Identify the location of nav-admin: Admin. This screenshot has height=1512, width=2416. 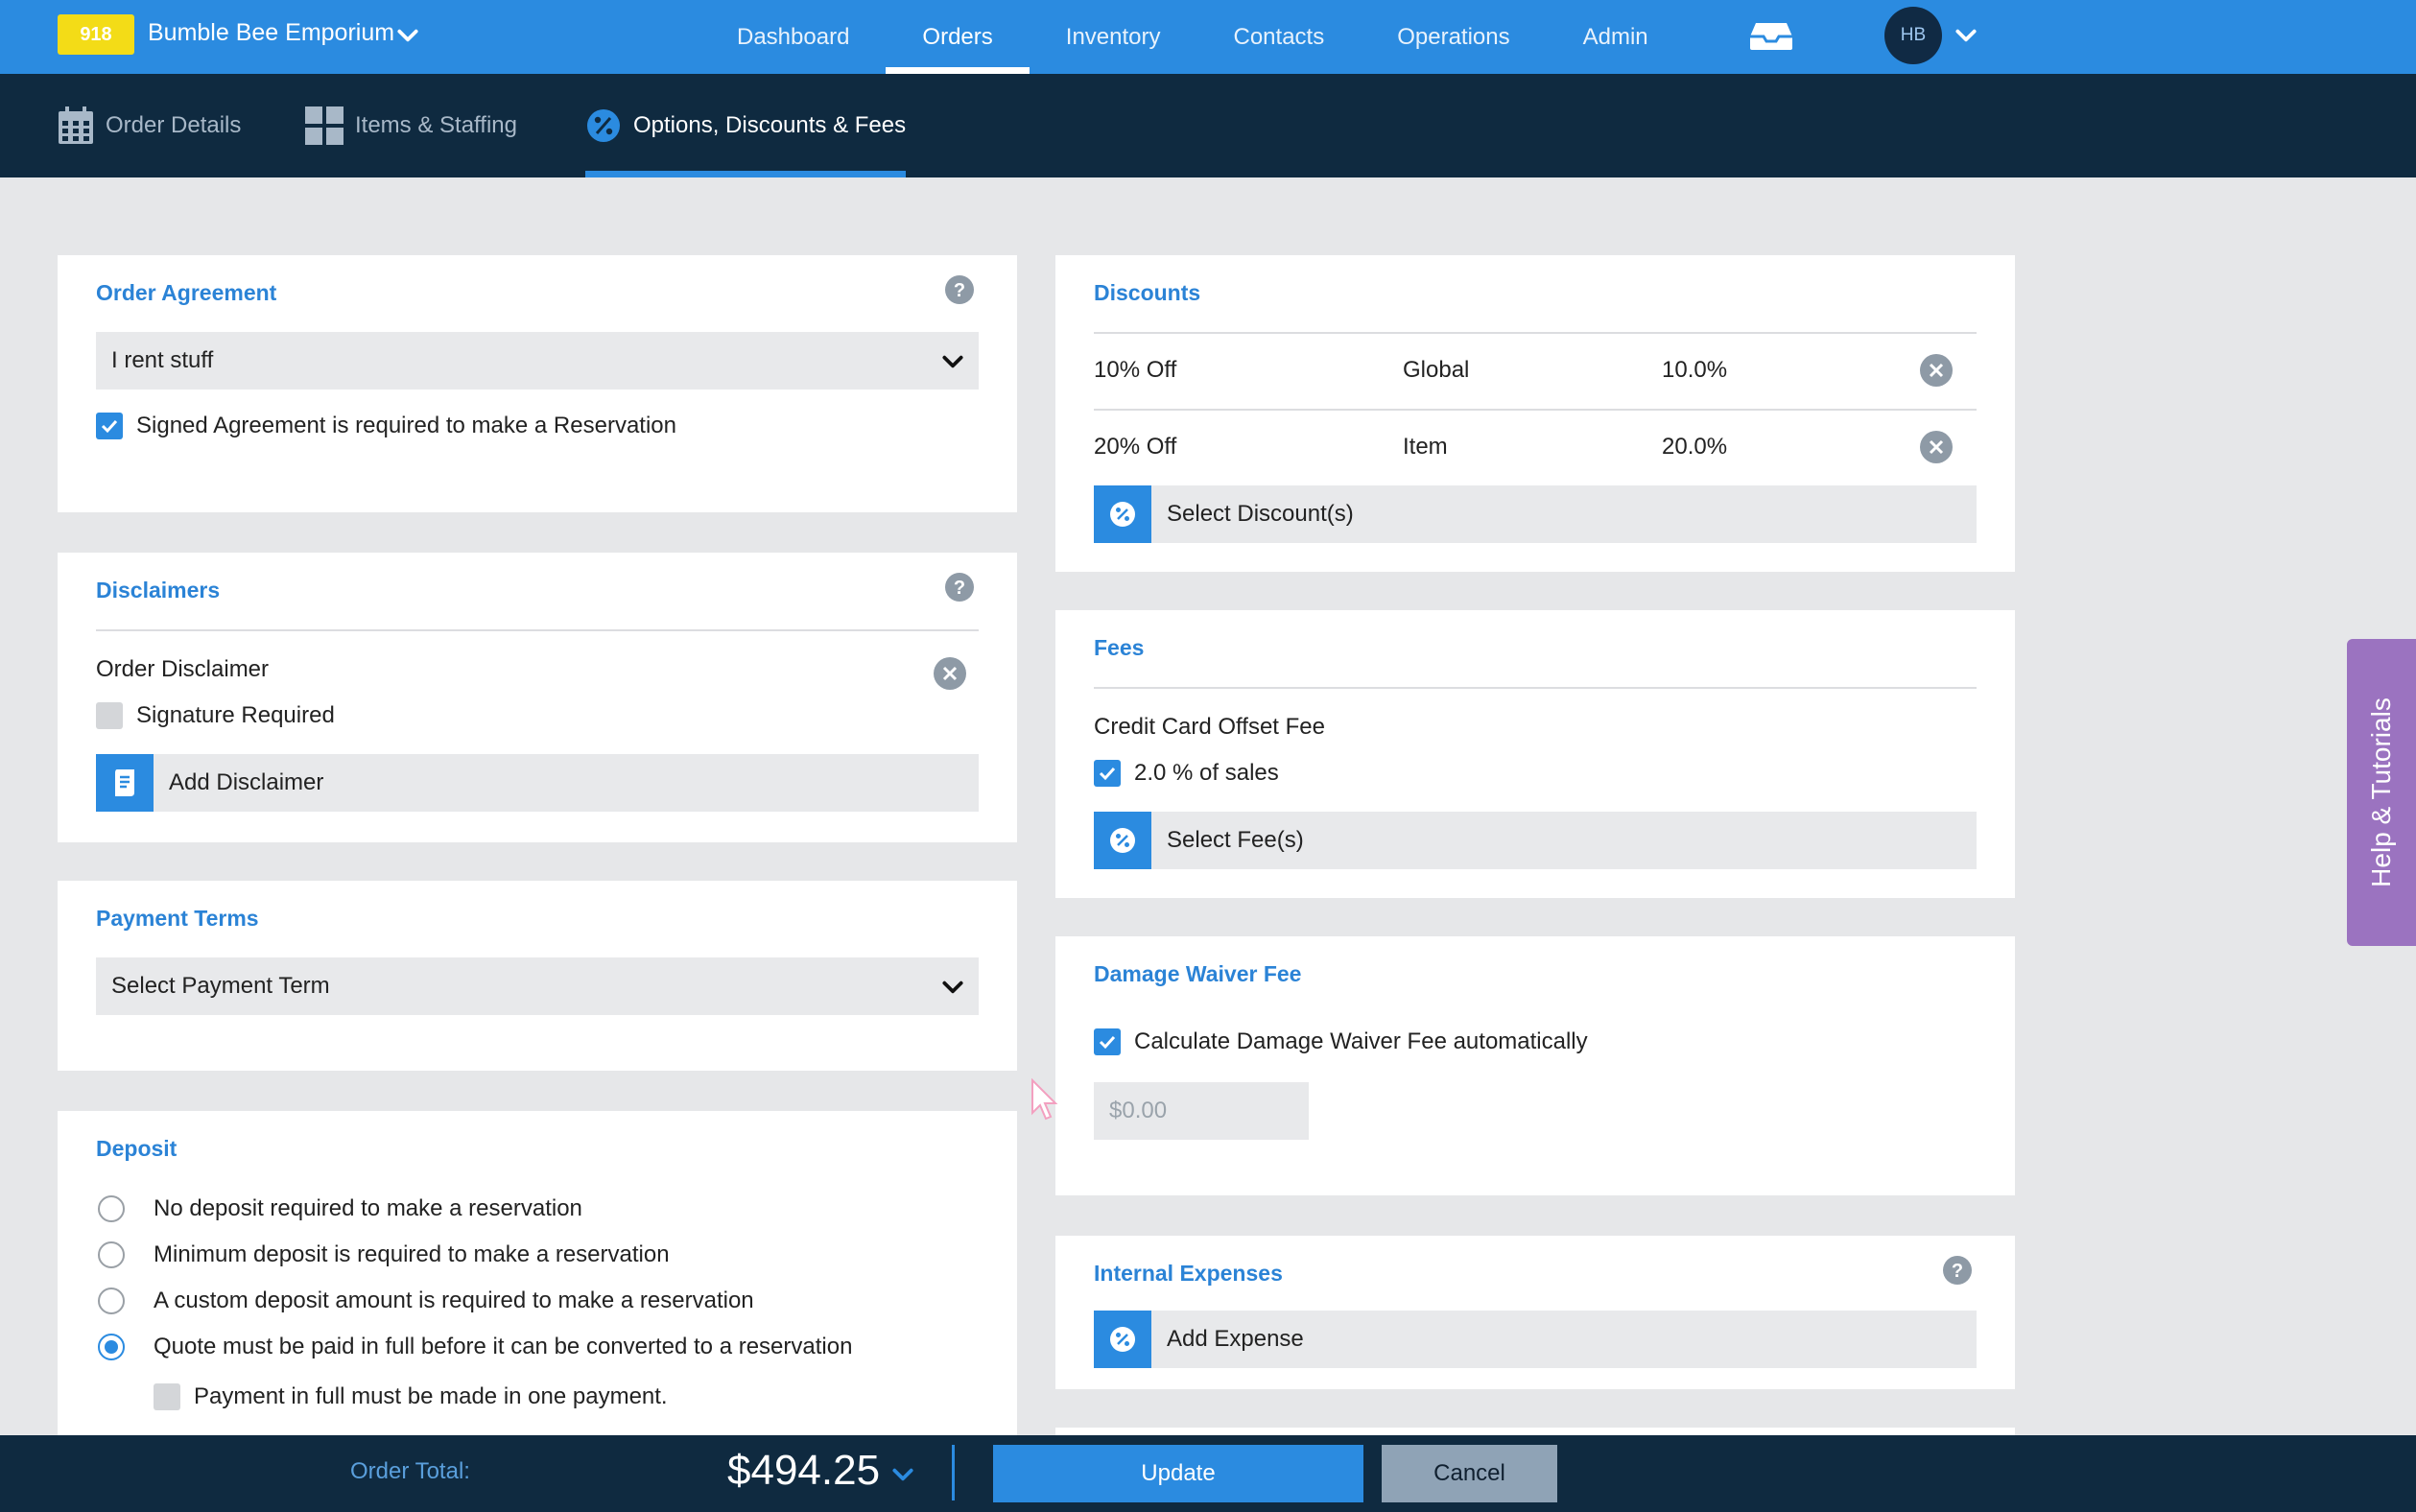
(1616, 37).